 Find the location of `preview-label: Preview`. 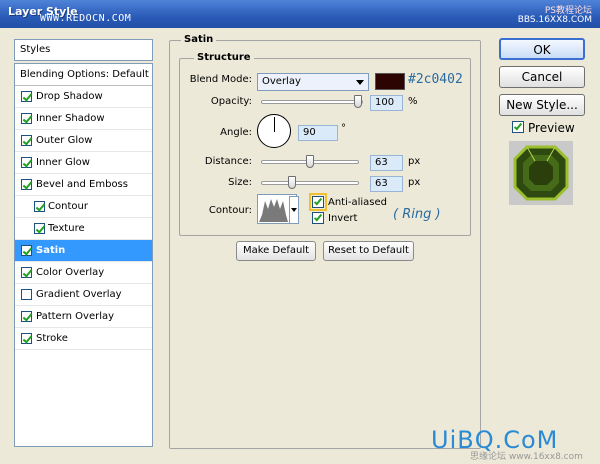

preview-label: Preview is located at coordinates (551, 128).